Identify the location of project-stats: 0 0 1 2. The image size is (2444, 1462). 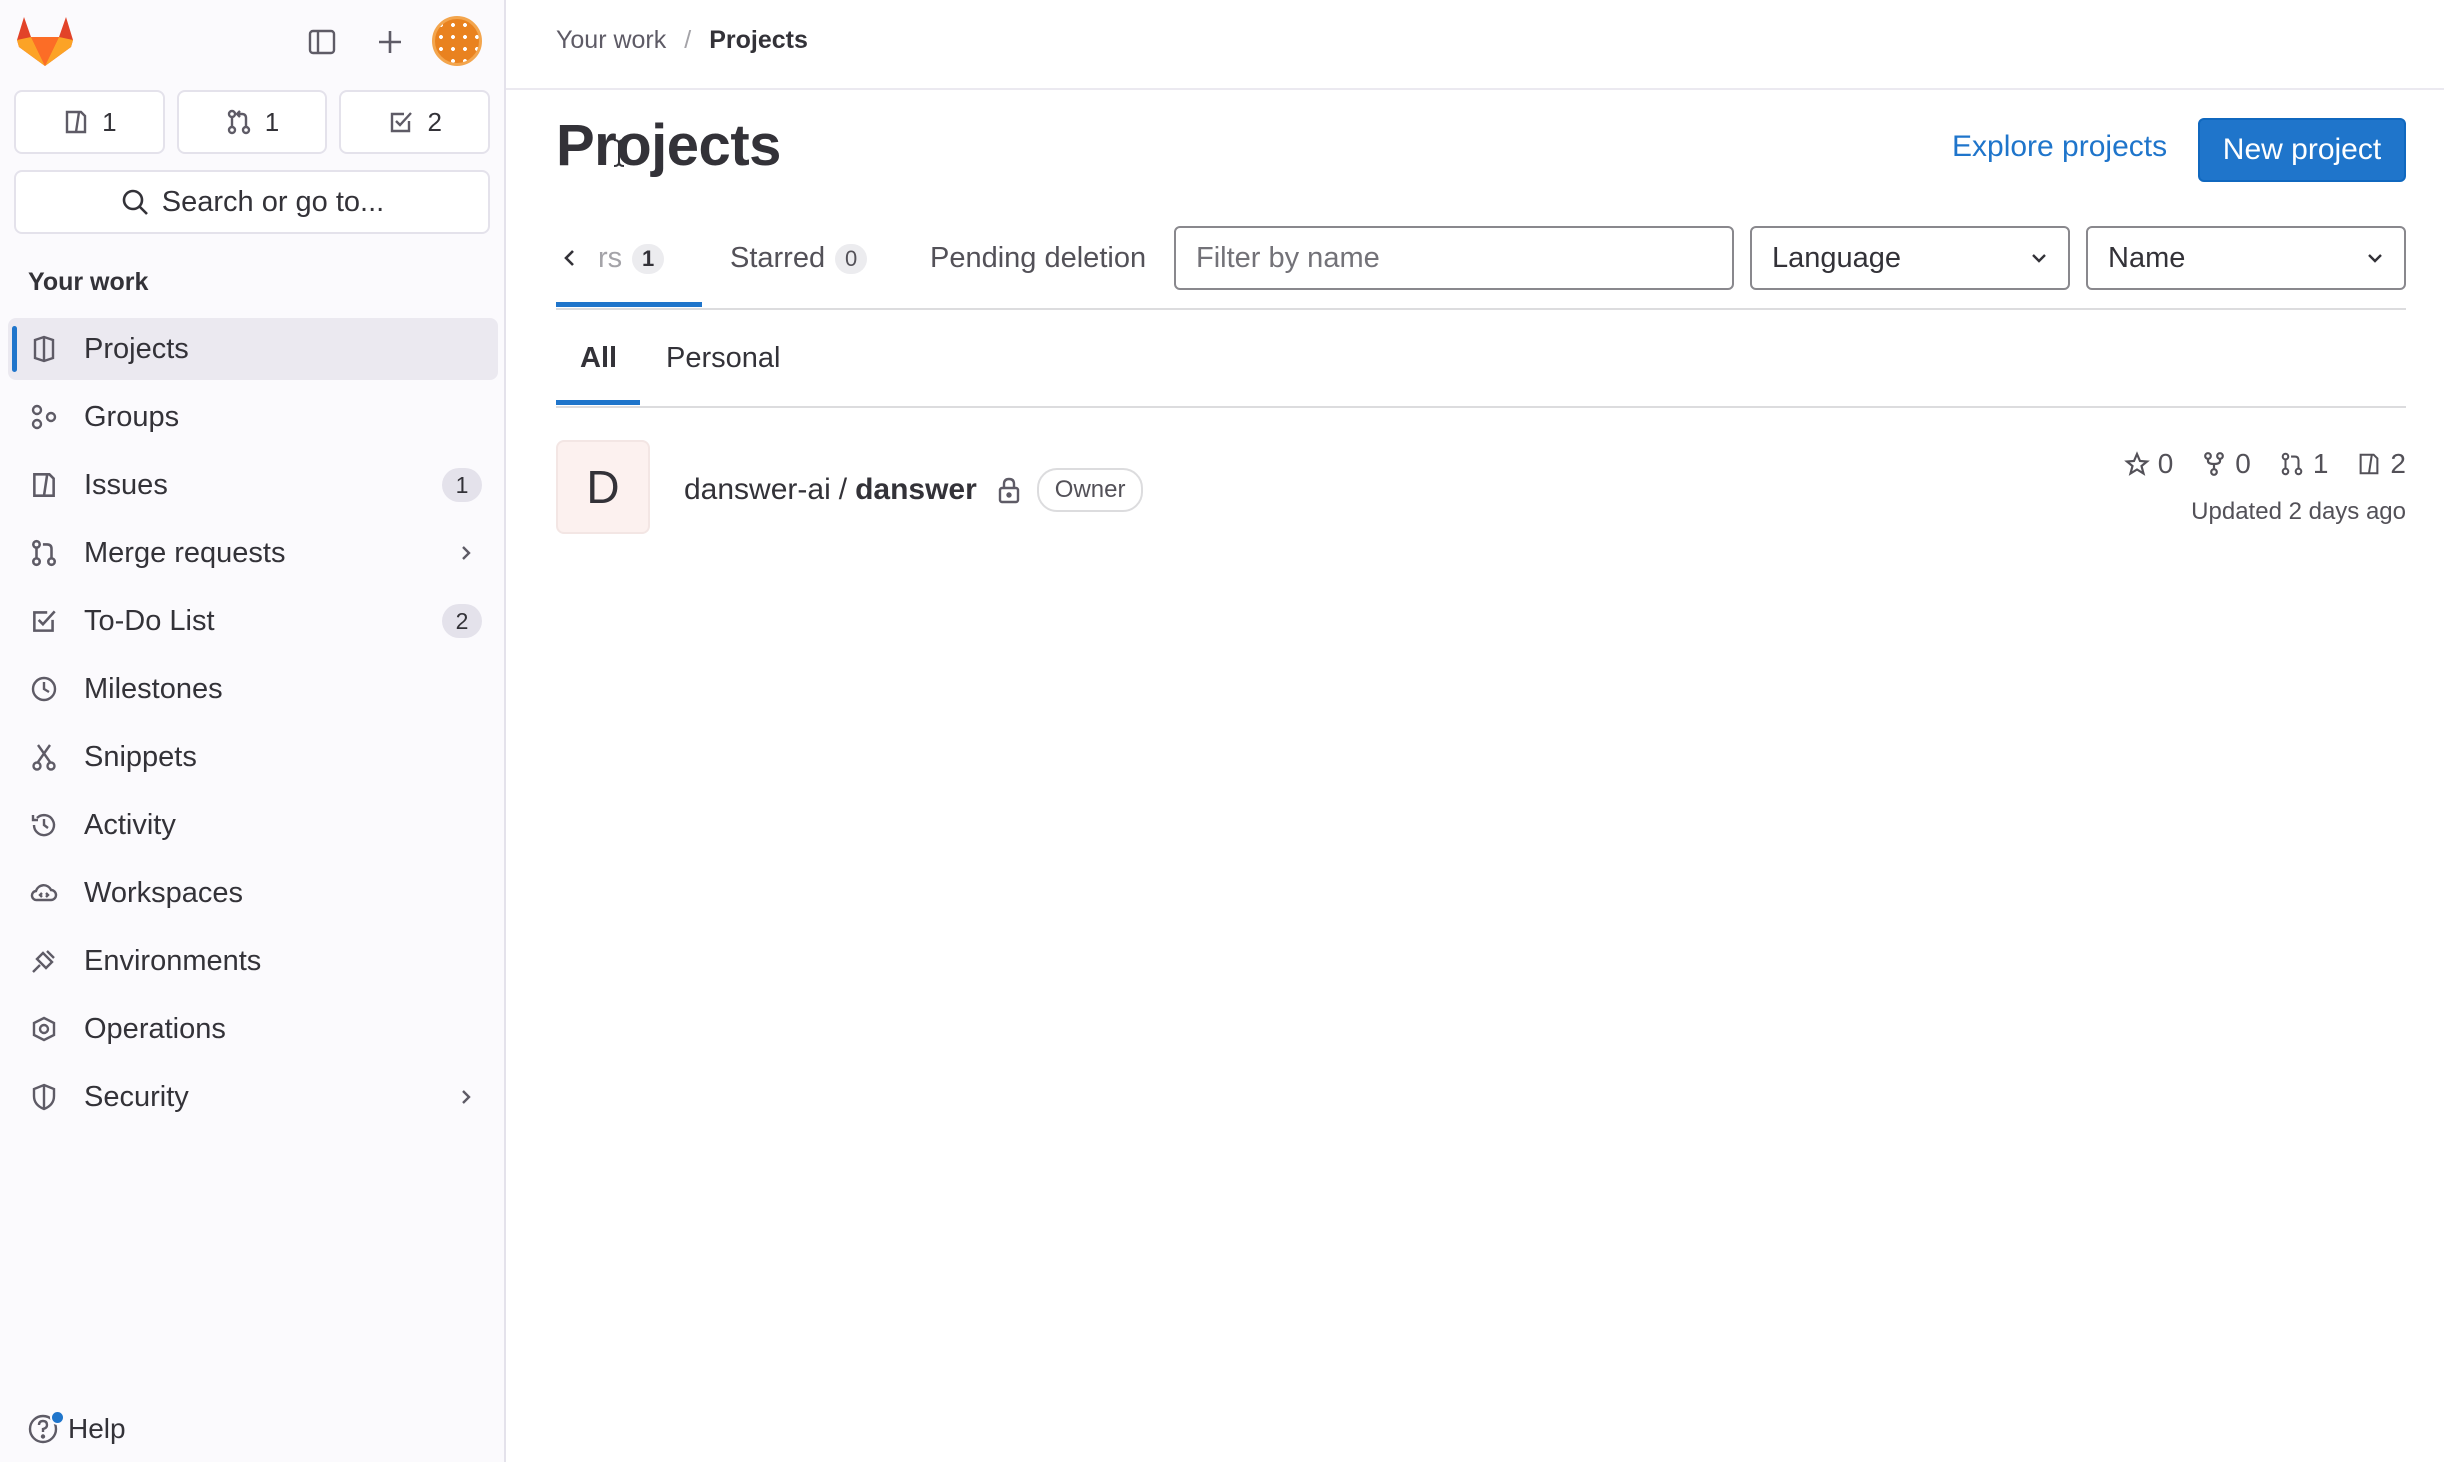
(2264, 464).